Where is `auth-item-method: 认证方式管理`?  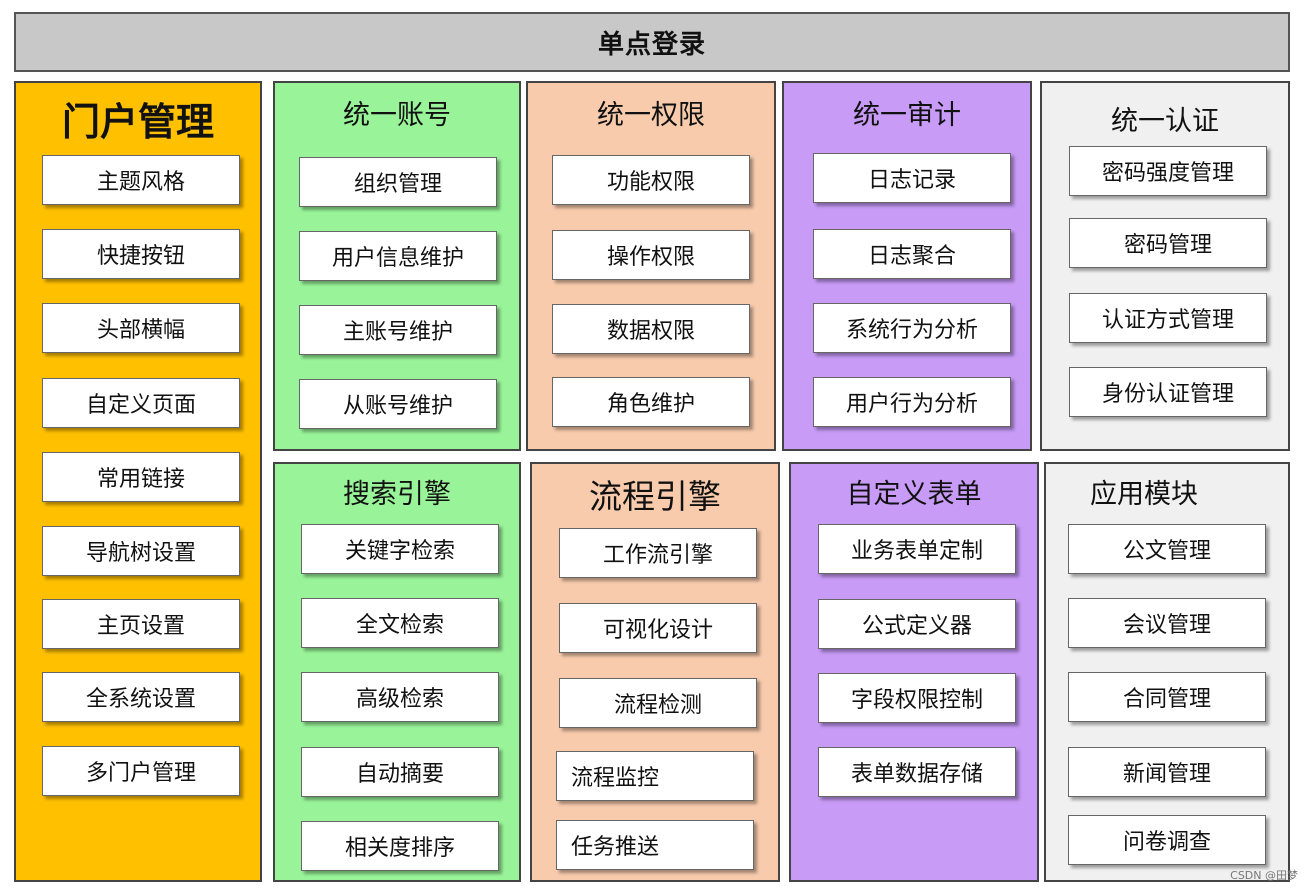 auth-item-method: 认证方式管理 is located at coordinates (1168, 318).